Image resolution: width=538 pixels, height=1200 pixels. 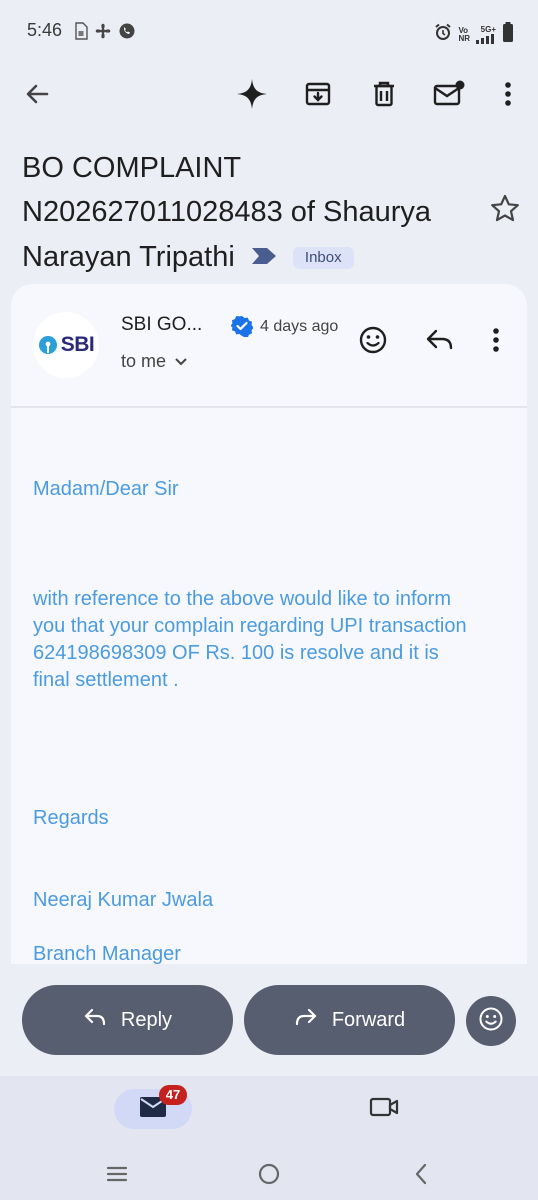 What do you see at coordinates (384, 94) in the screenshot?
I see `delete-icon` at bounding box center [384, 94].